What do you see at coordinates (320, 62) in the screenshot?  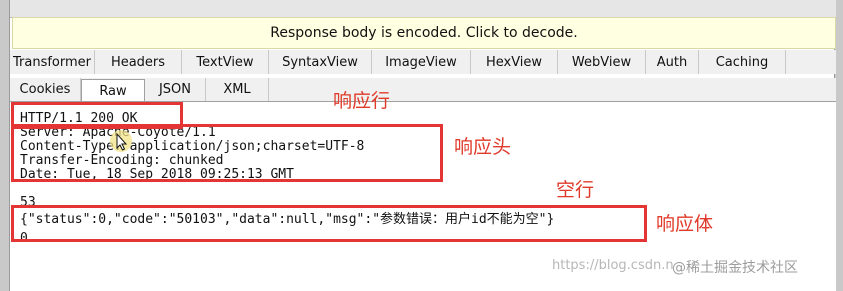 I see `tab-syntaxview: SyntaxView` at bounding box center [320, 62].